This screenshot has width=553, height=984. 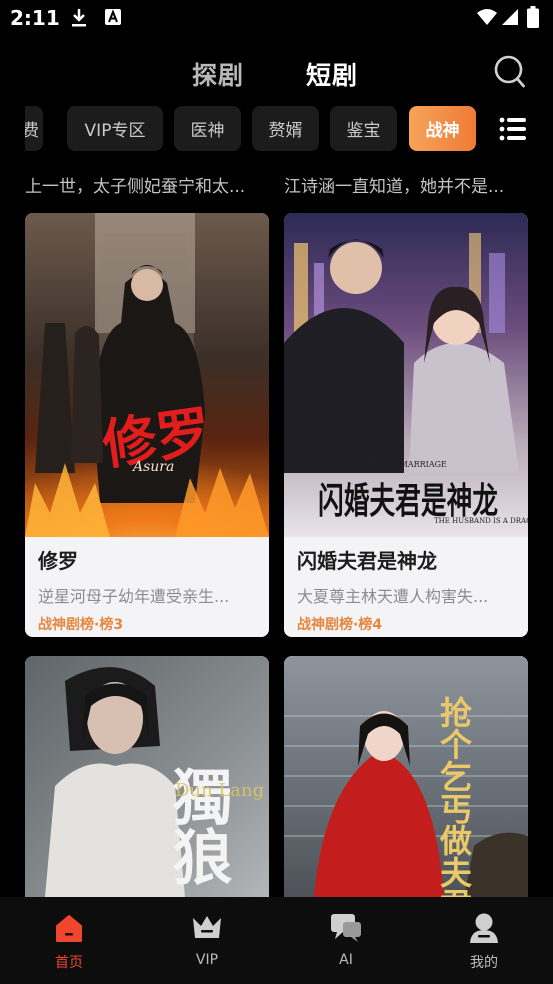 I want to click on card-title: 修罗, so click(x=58, y=561).